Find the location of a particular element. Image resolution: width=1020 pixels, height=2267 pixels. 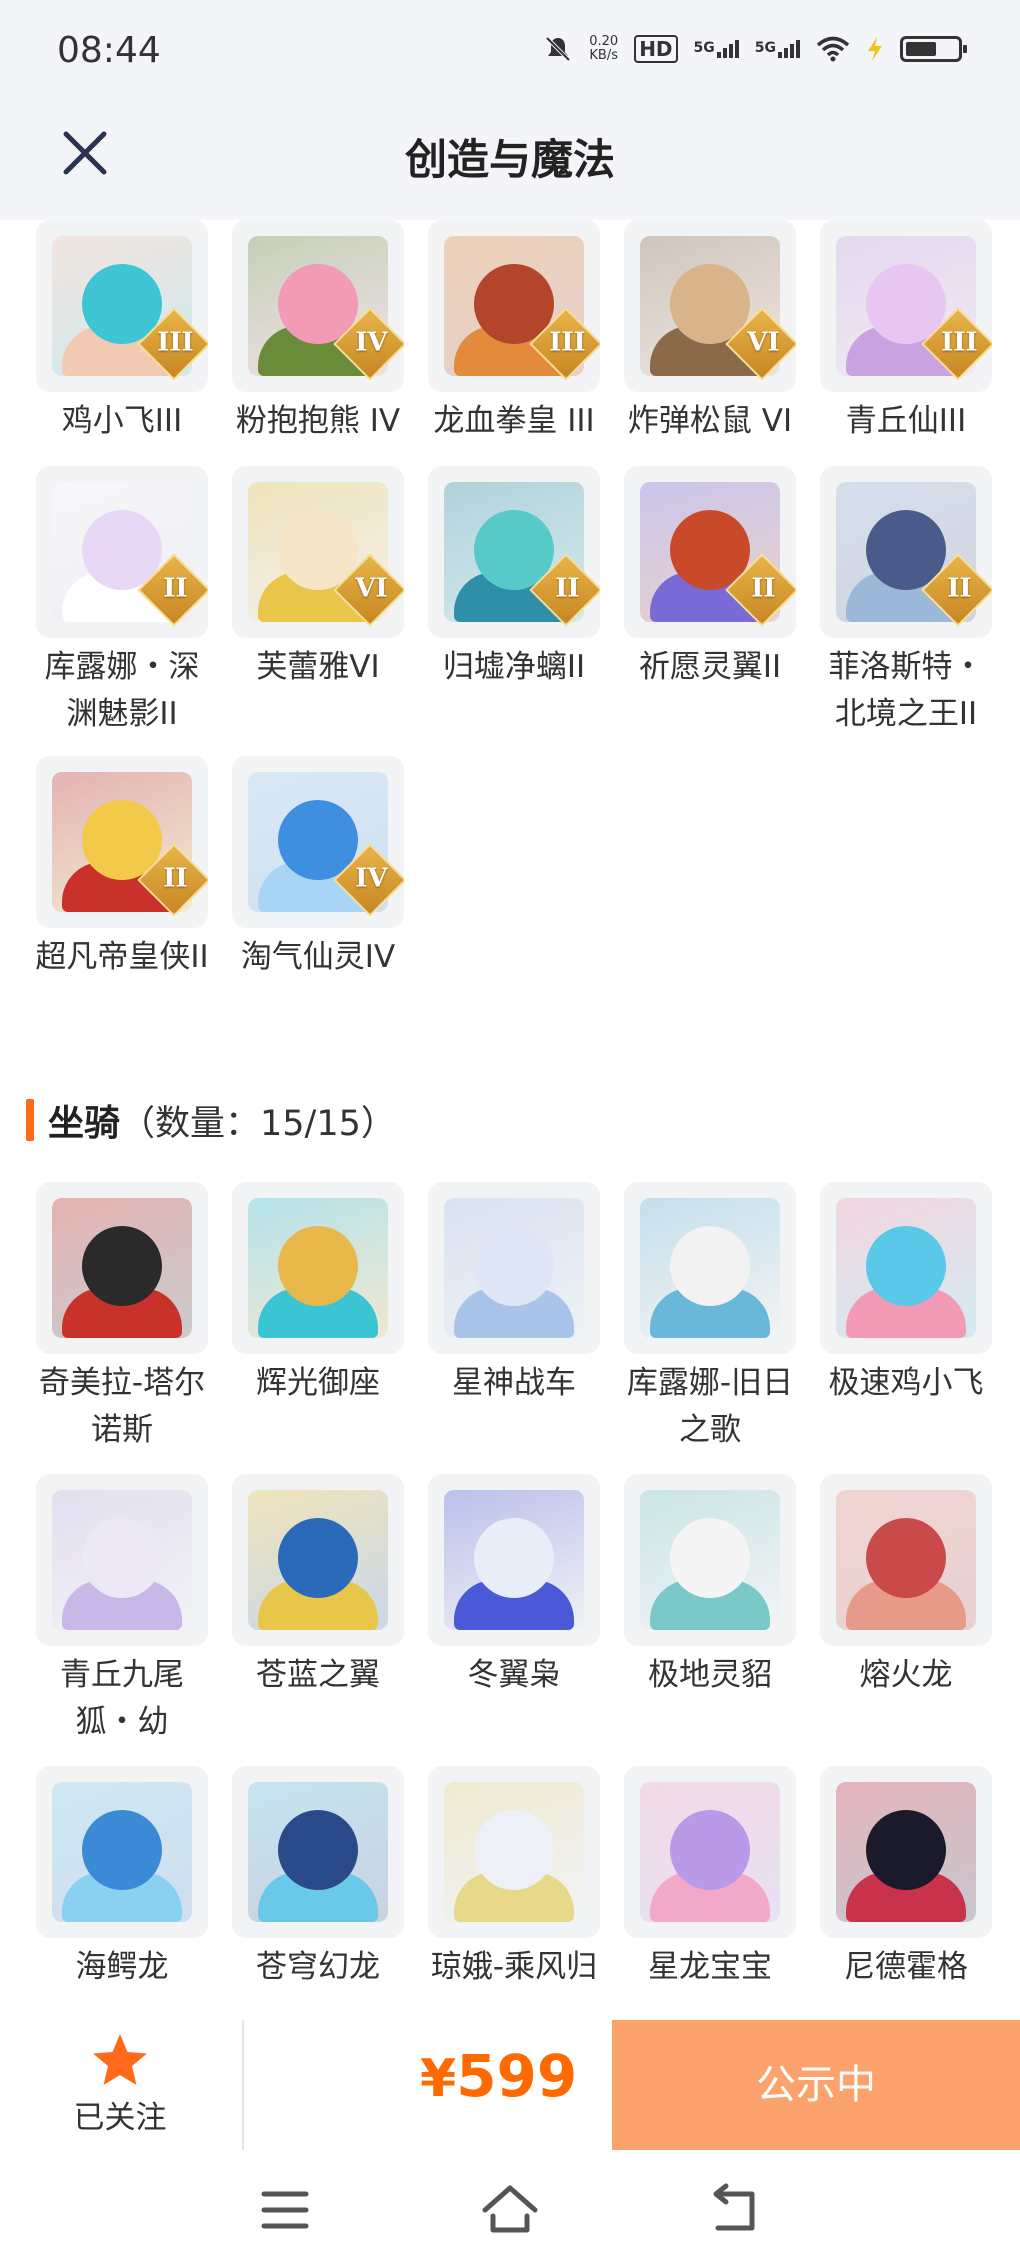

pet-card: II 祈愿灵翼II is located at coordinates (710, 611).